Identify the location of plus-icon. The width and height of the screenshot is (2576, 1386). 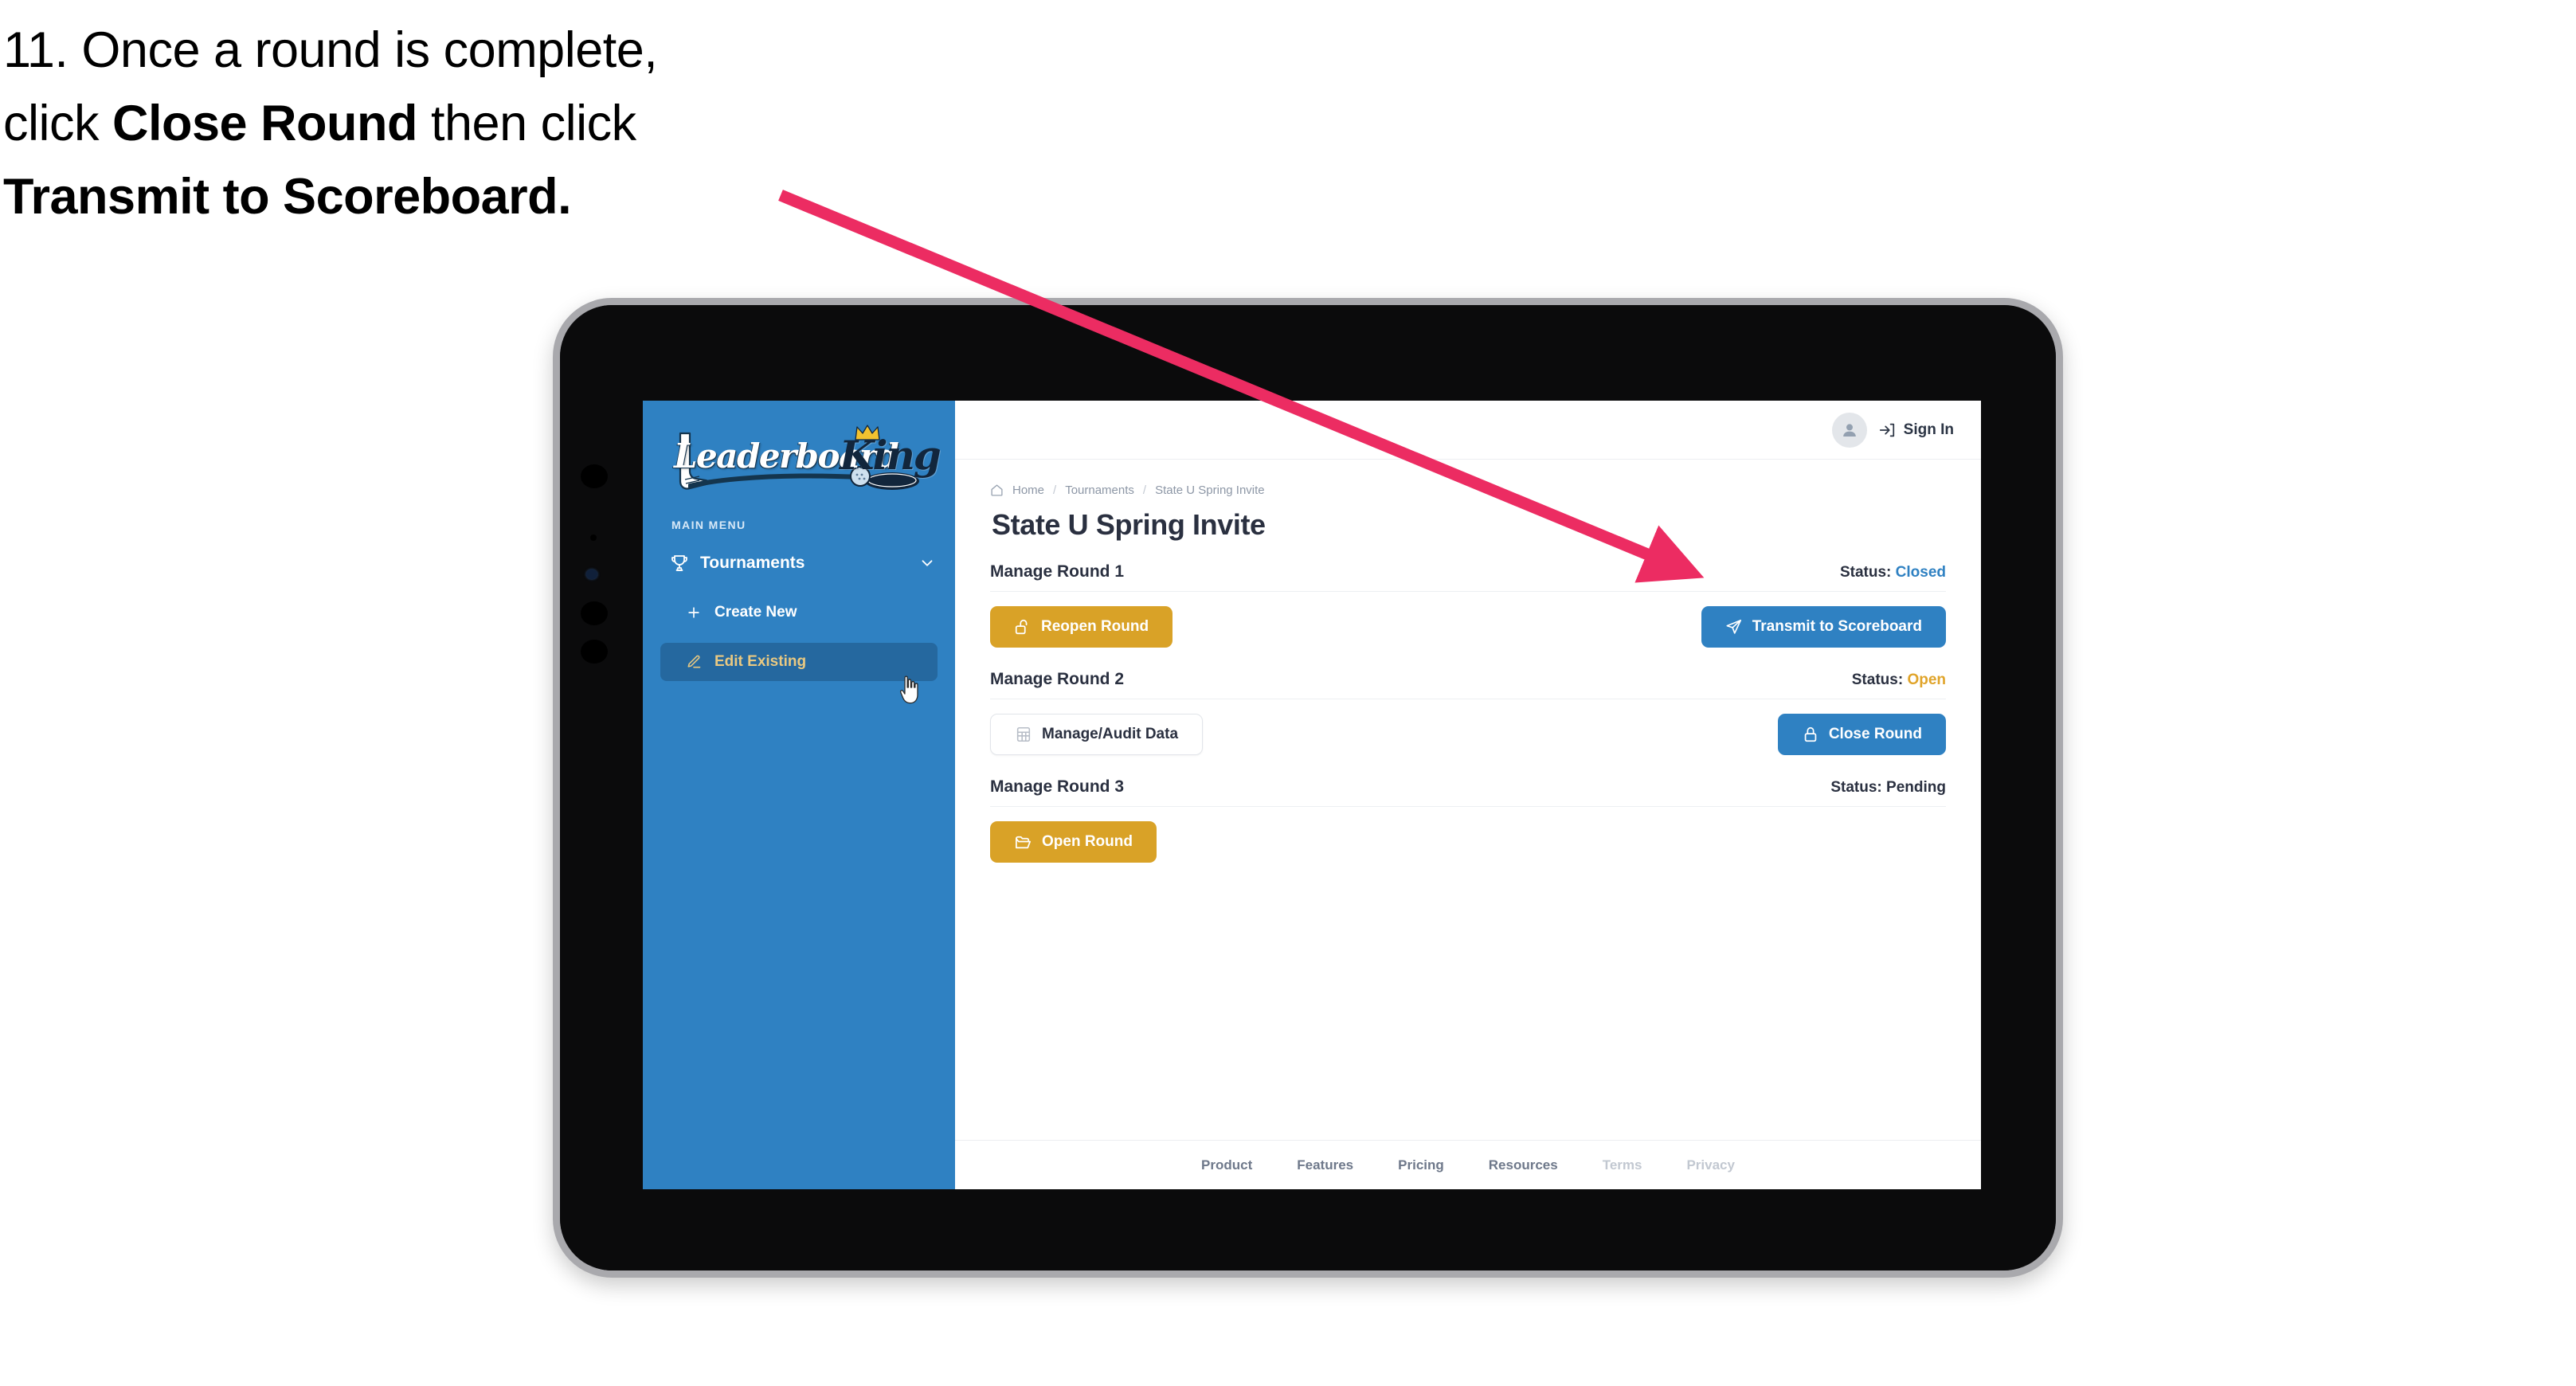
(694, 613).